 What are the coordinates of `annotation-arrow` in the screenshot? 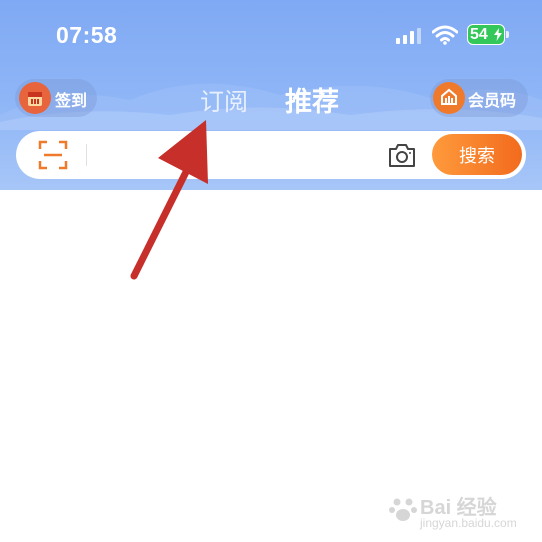 It's located at (169, 200).